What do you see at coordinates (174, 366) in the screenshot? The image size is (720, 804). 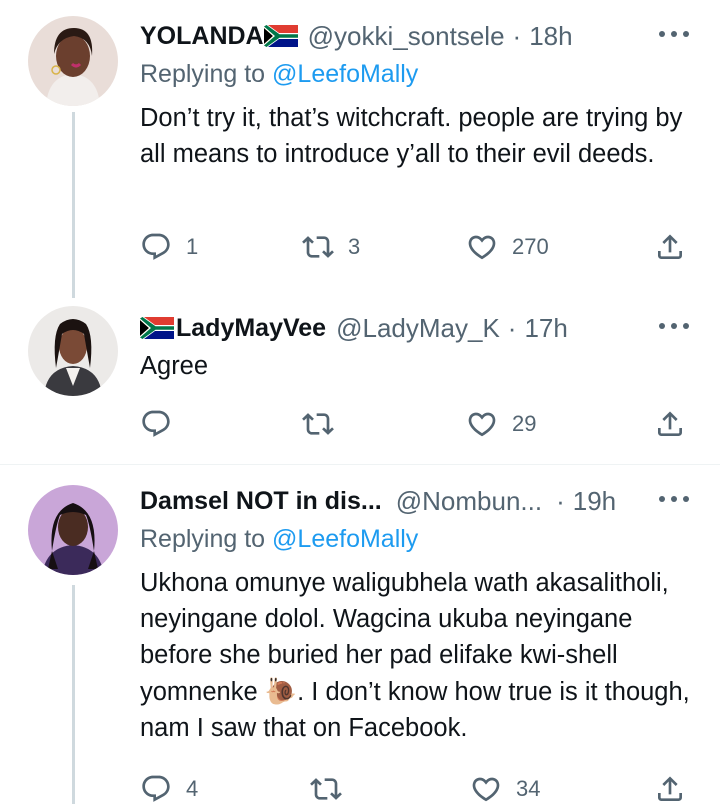 I see `tweet-text: Agree` at bounding box center [174, 366].